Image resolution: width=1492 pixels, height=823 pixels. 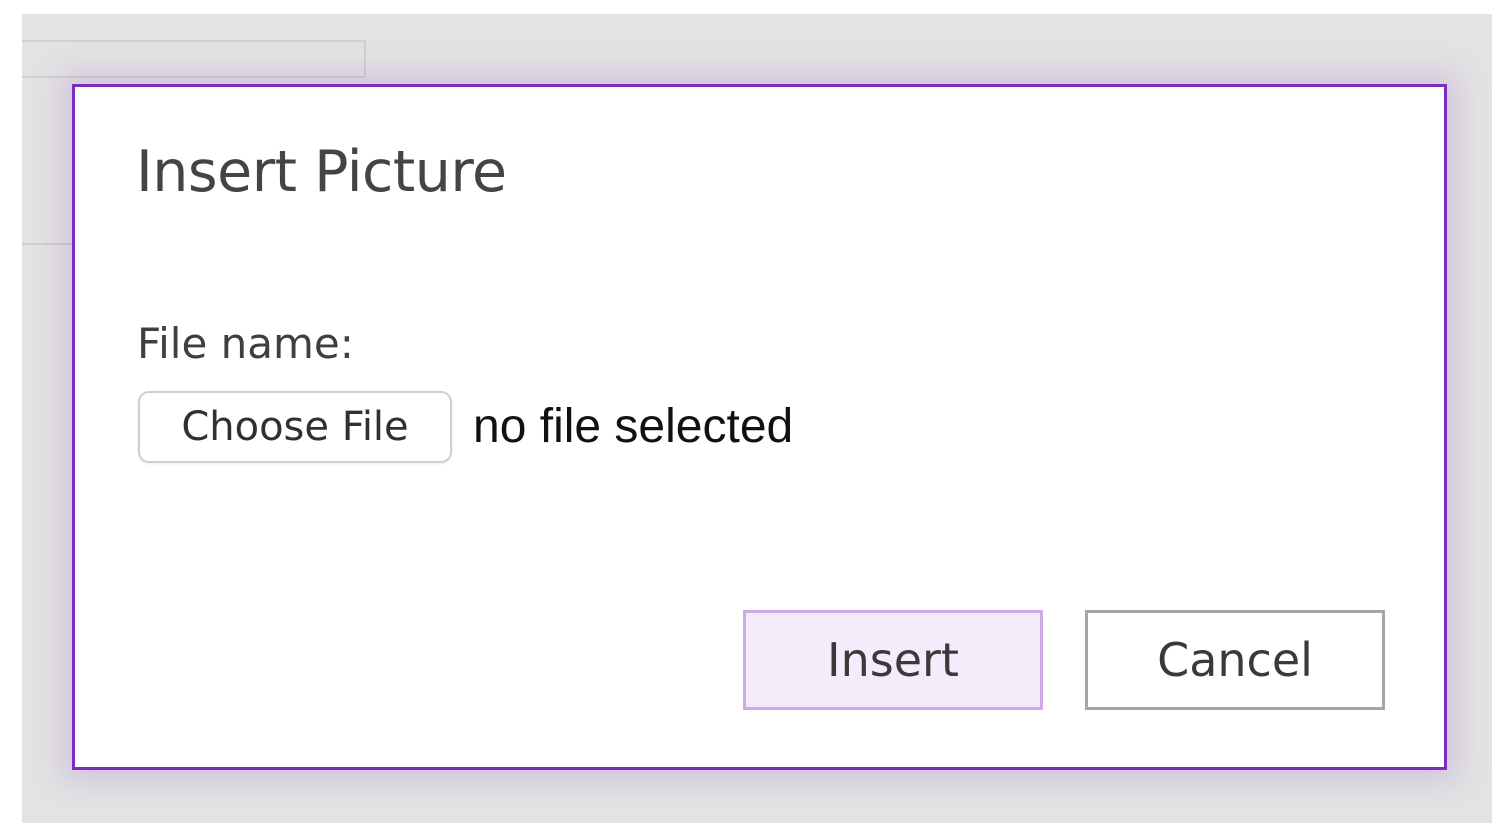 What do you see at coordinates (893, 660) in the screenshot?
I see `insert-button: Insert` at bounding box center [893, 660].